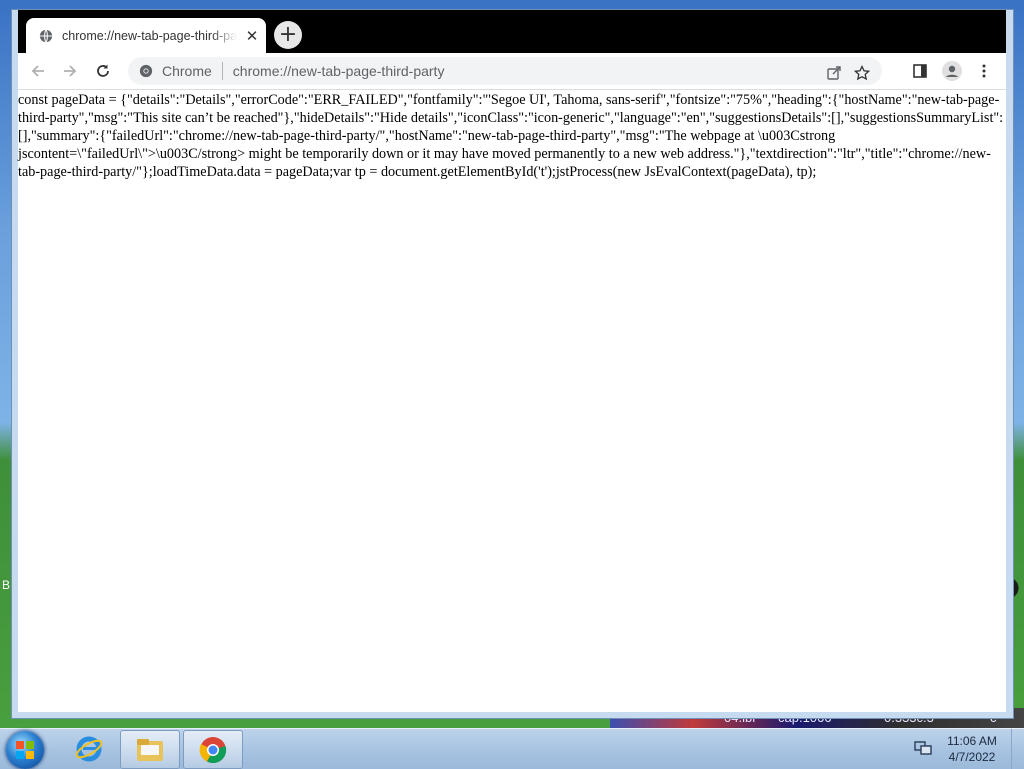 This screenshot has height=769, width=1024. Describe the element at coordinates (972, 749) in the screenshot. I see `system-clock: 11:06 AM 4/7/2022` at that location.